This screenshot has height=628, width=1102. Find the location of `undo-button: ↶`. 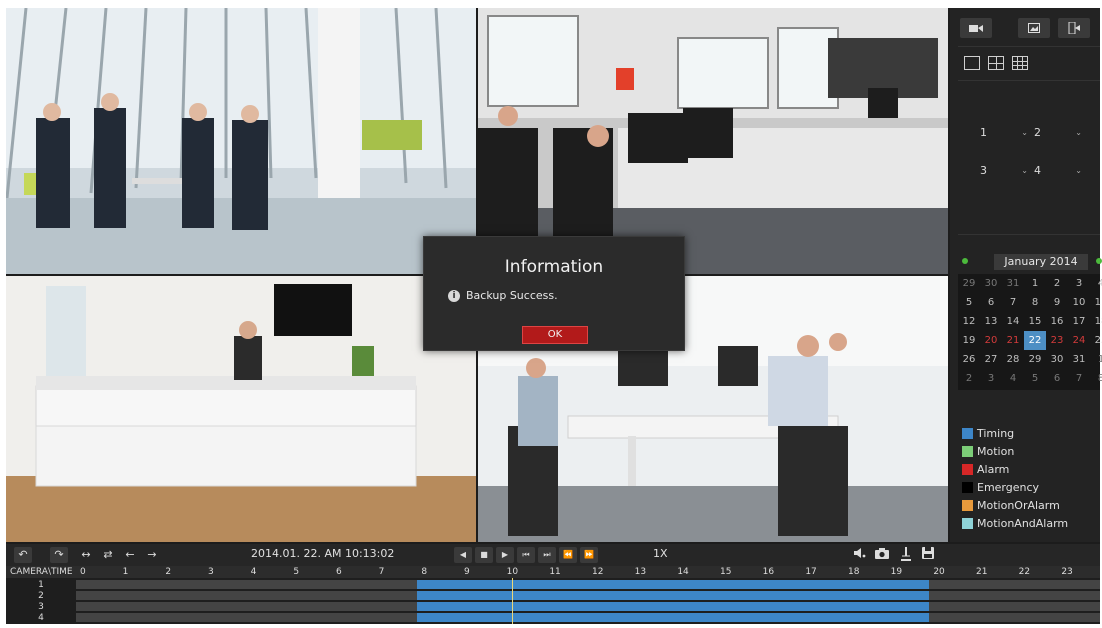

undo-button: ↶ is located at coordinates (23, 555).